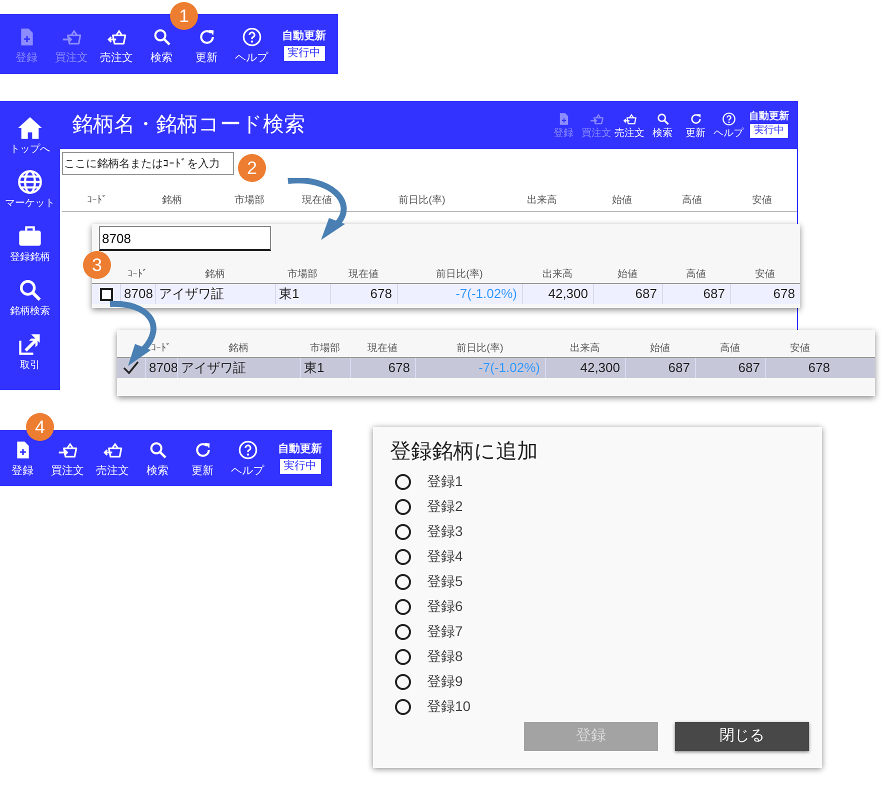  Describe the element at coordinates (30, 182) in the screenshot. I see `globe-icon` at that location.